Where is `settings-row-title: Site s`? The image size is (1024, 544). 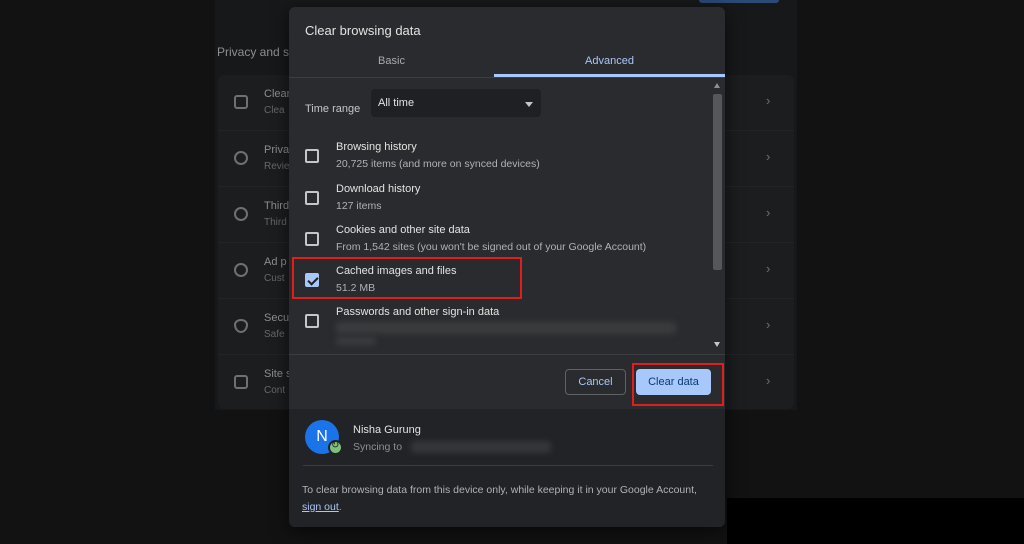
settings-row-title: Site s is located at coordinates (278, 374).